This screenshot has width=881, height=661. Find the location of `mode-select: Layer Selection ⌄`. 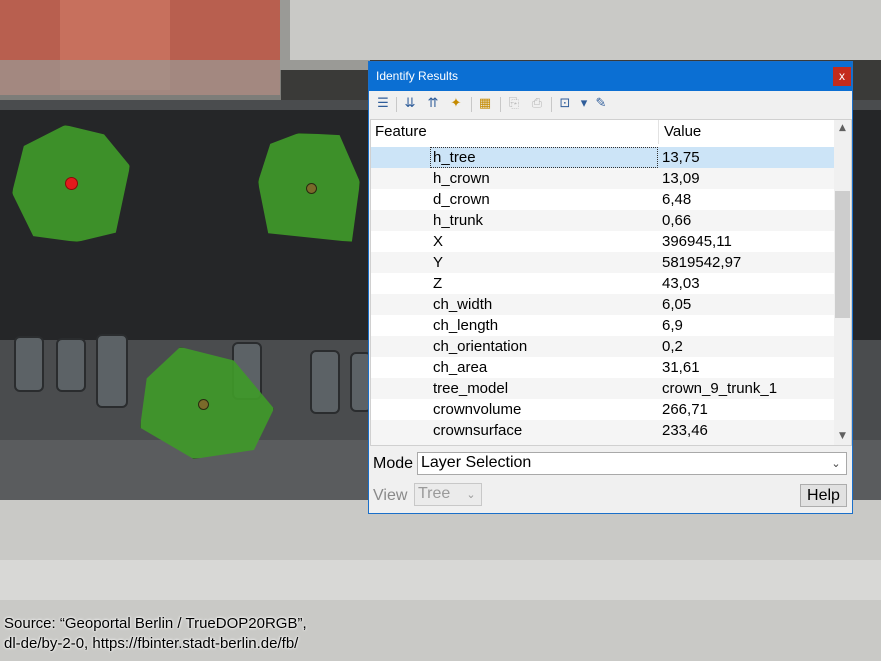

mode-select: Layer Selection ⌄ is located at coordinates (632, 463).